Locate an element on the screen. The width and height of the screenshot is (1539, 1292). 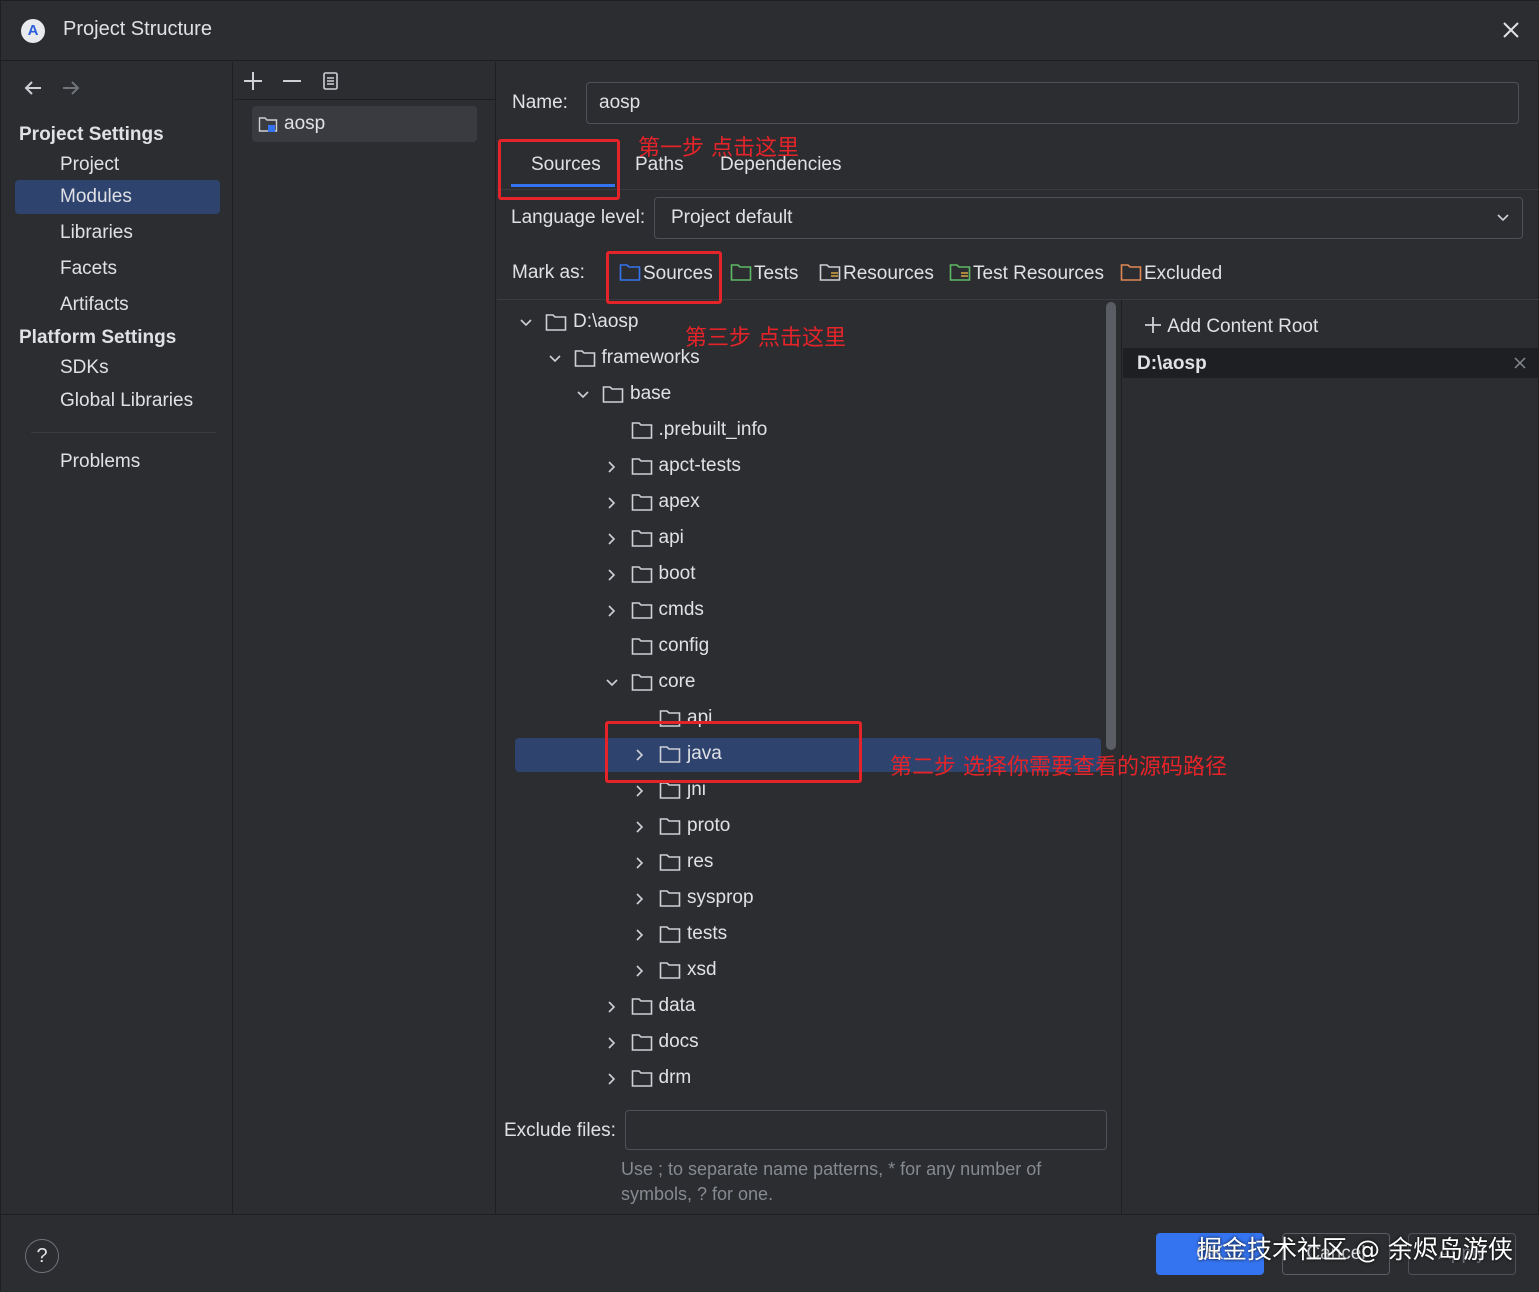
nav-item-project: Project is located at coordinates (117, 165).